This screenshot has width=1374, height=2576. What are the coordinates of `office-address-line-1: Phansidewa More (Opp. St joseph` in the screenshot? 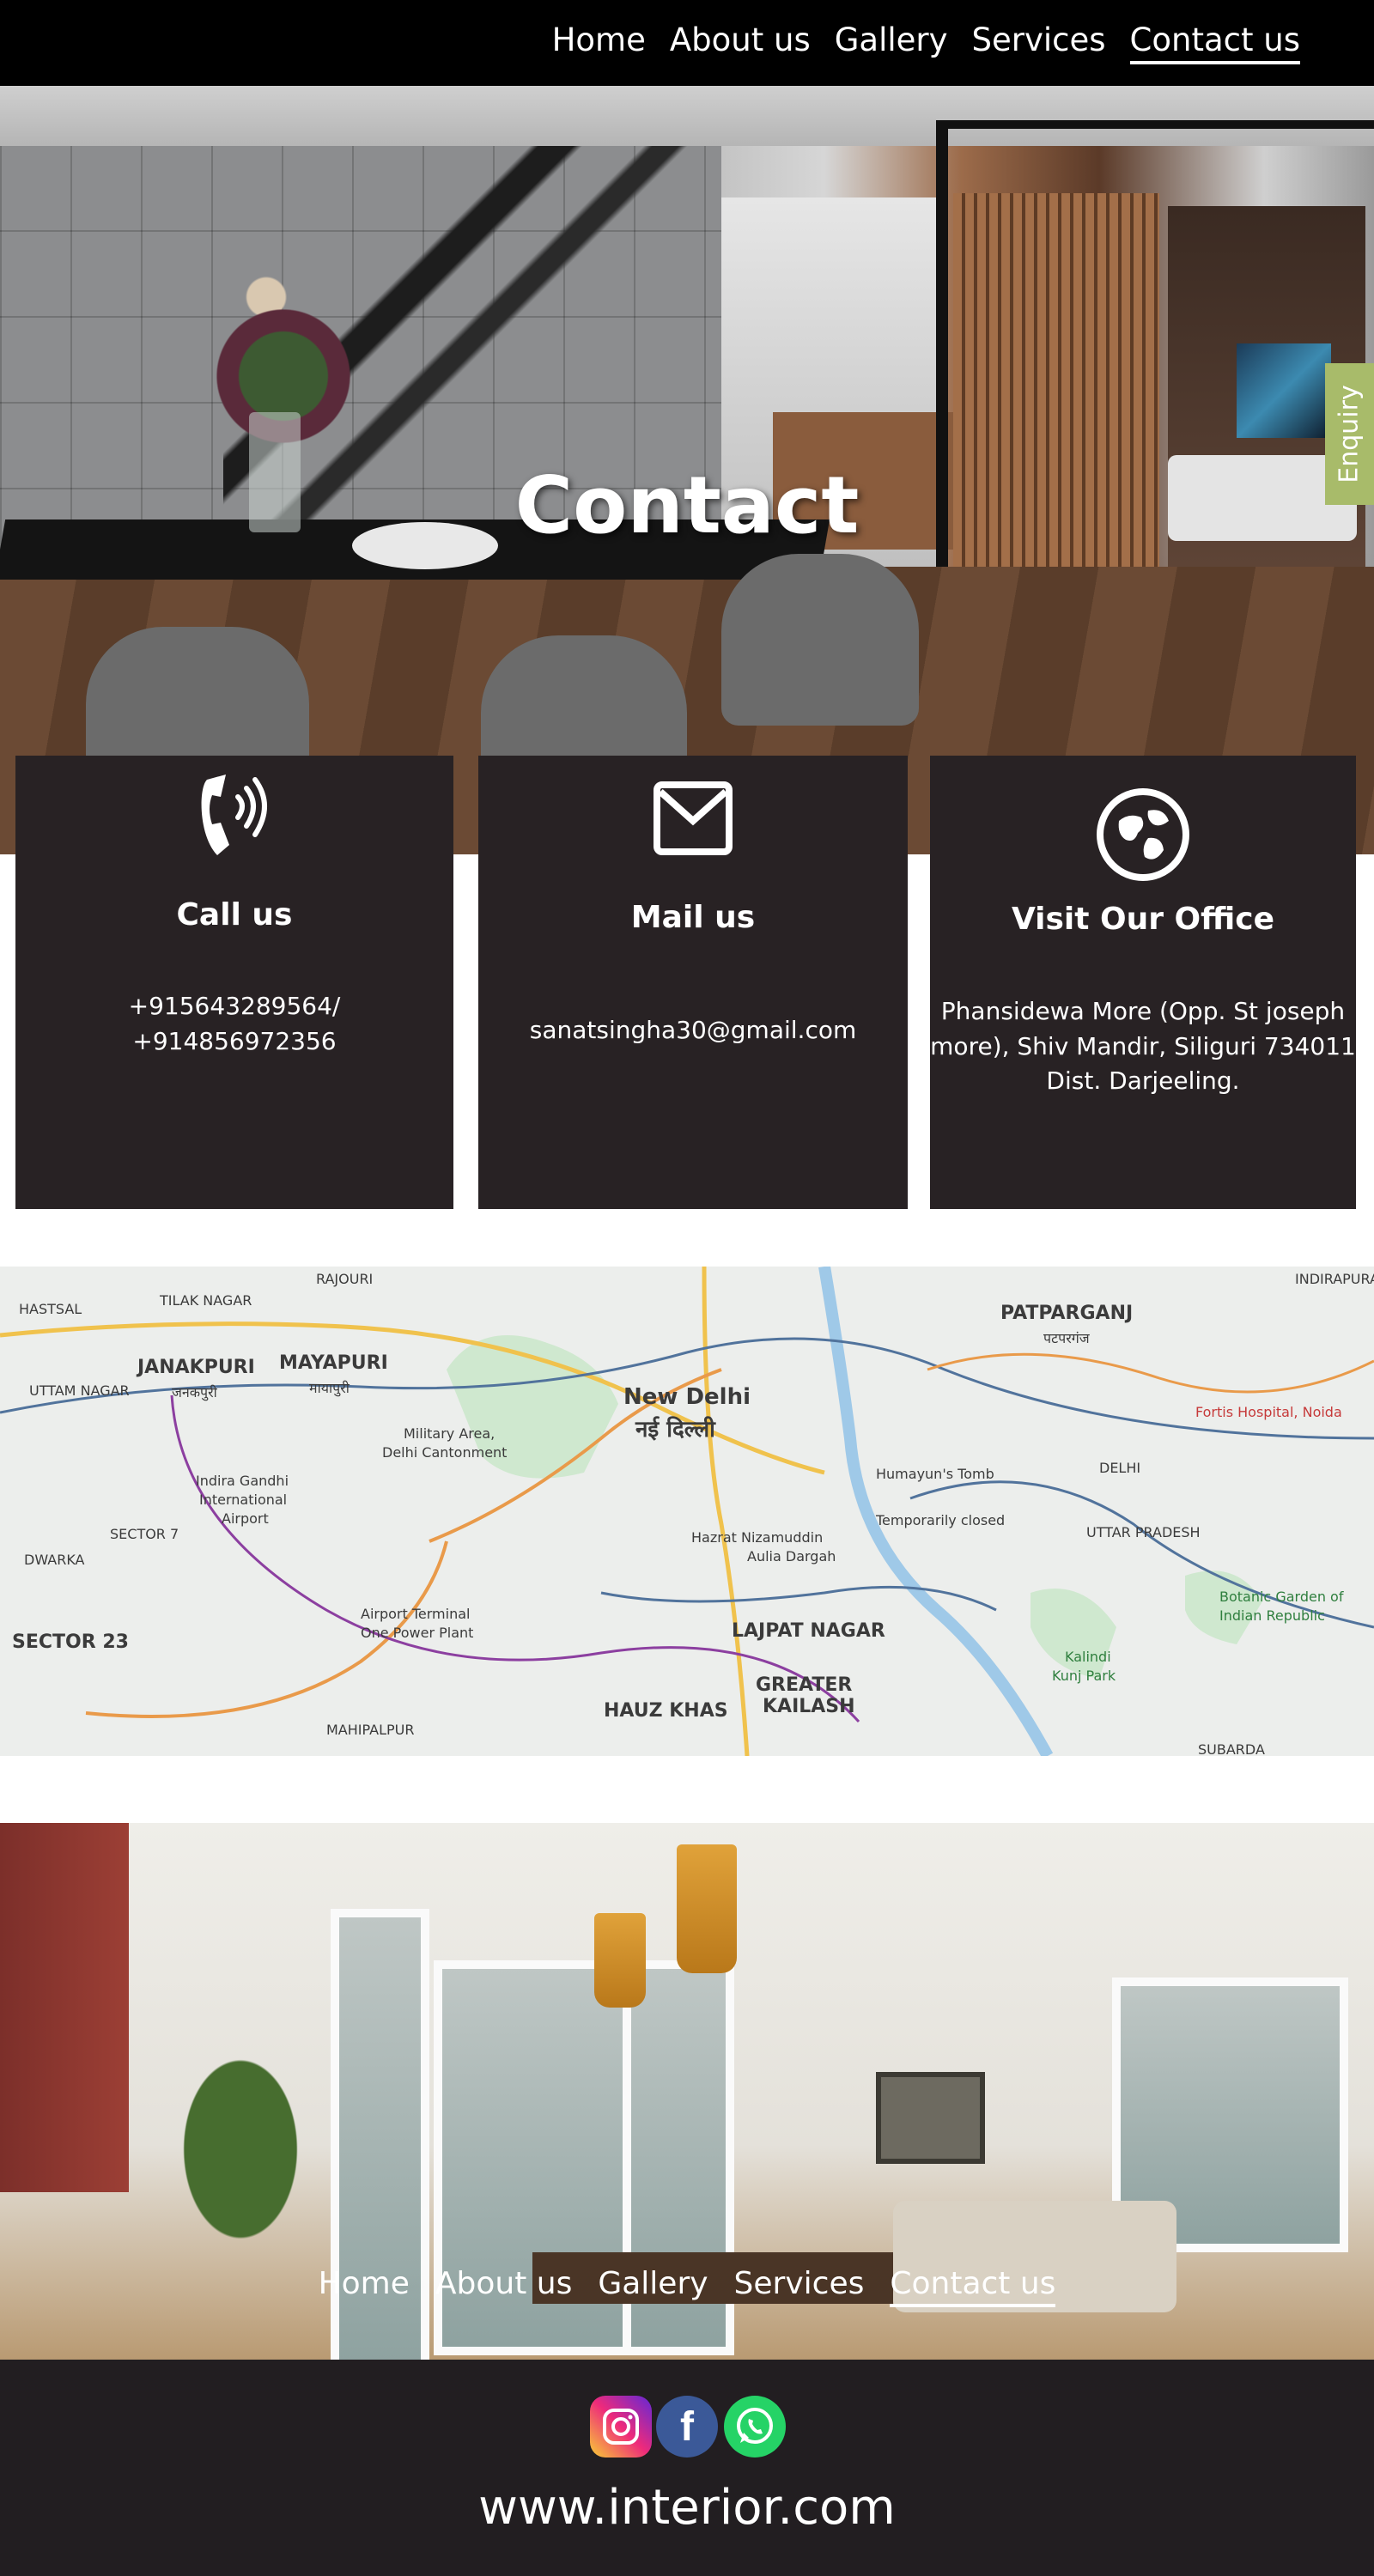 It's located at (1143, 1011).